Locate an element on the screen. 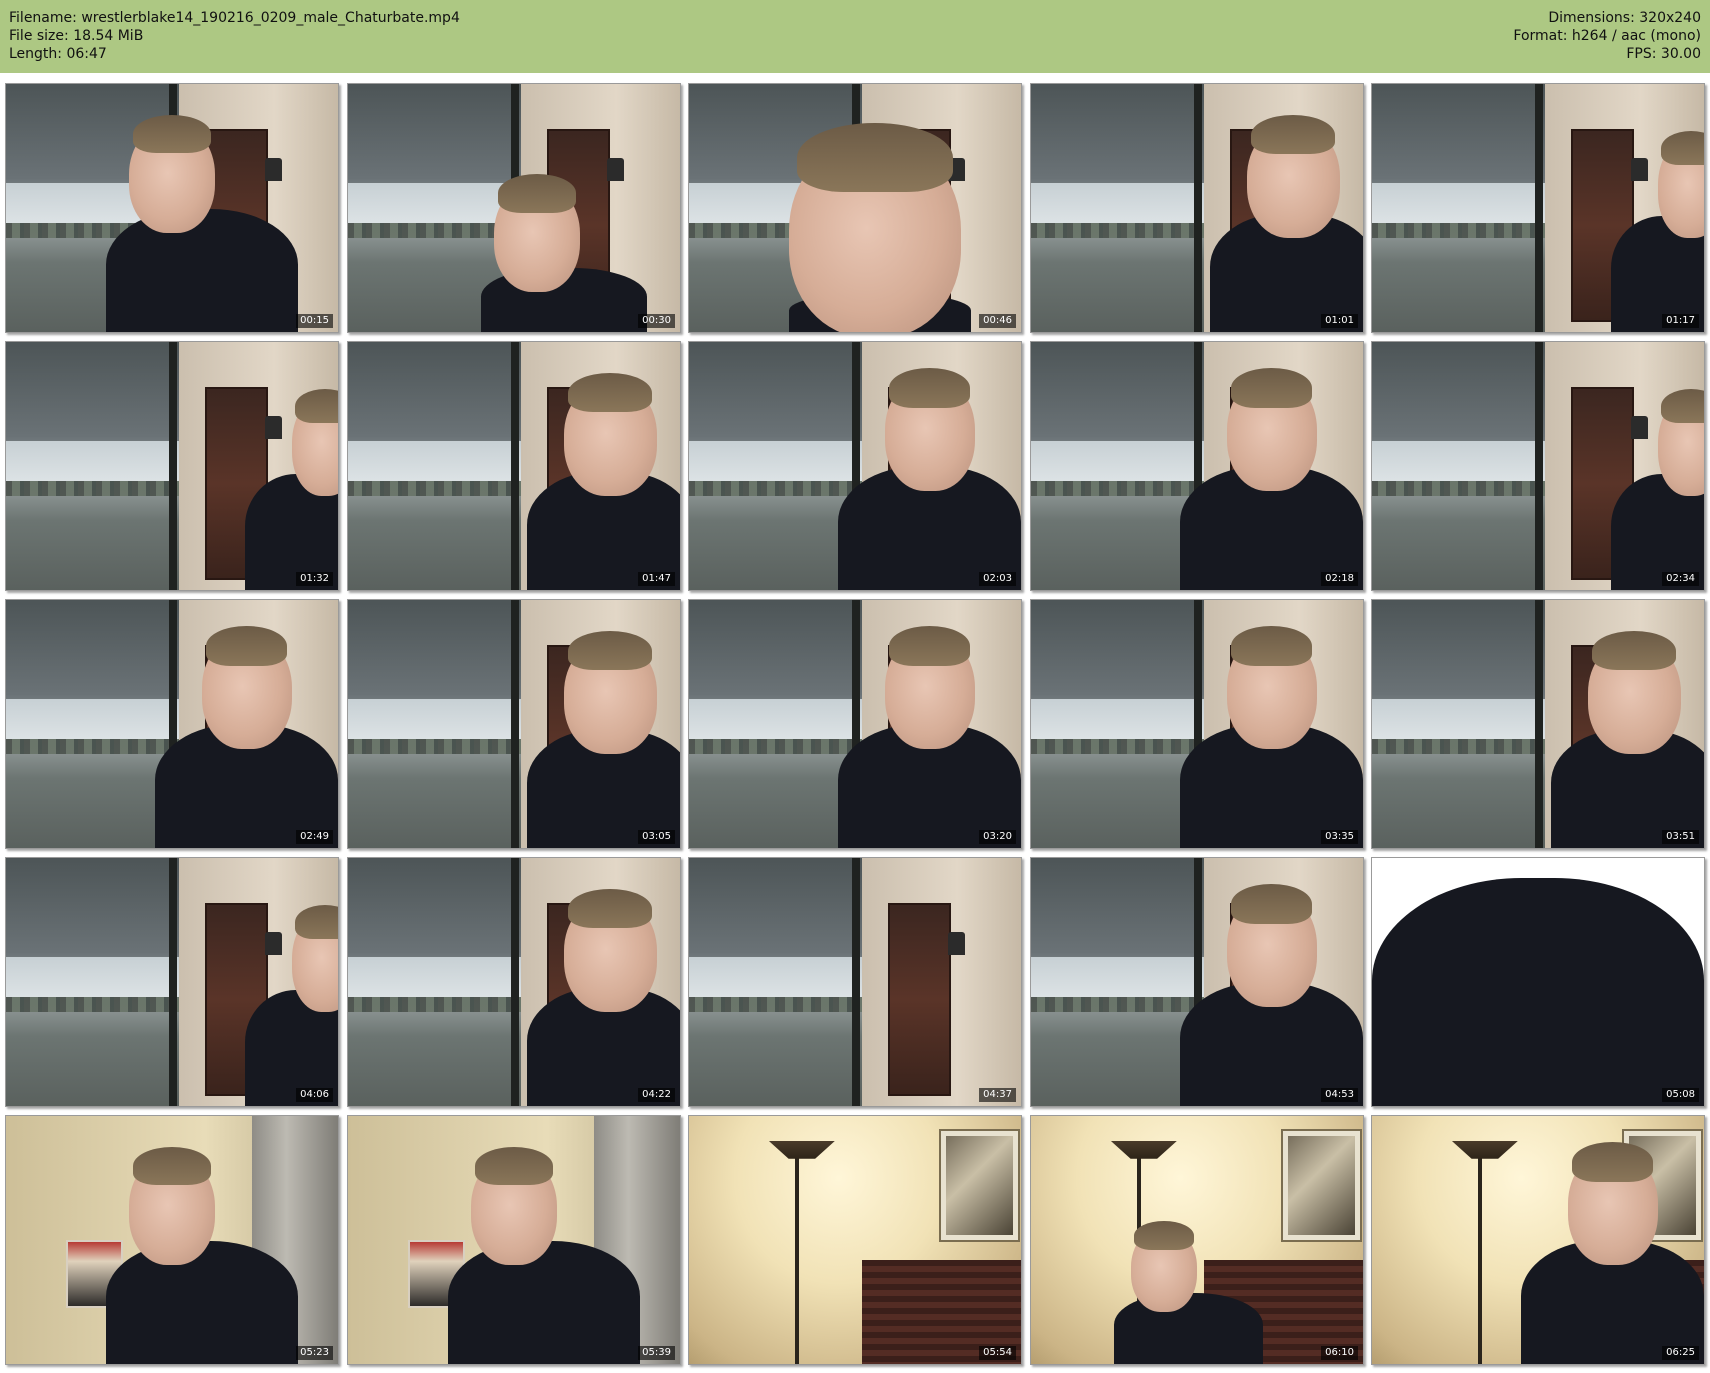 The height and width of the screenshot is (1373, 1710). format-line: Format: h264 / aac (mono) is located at coordinates (1607, 36).